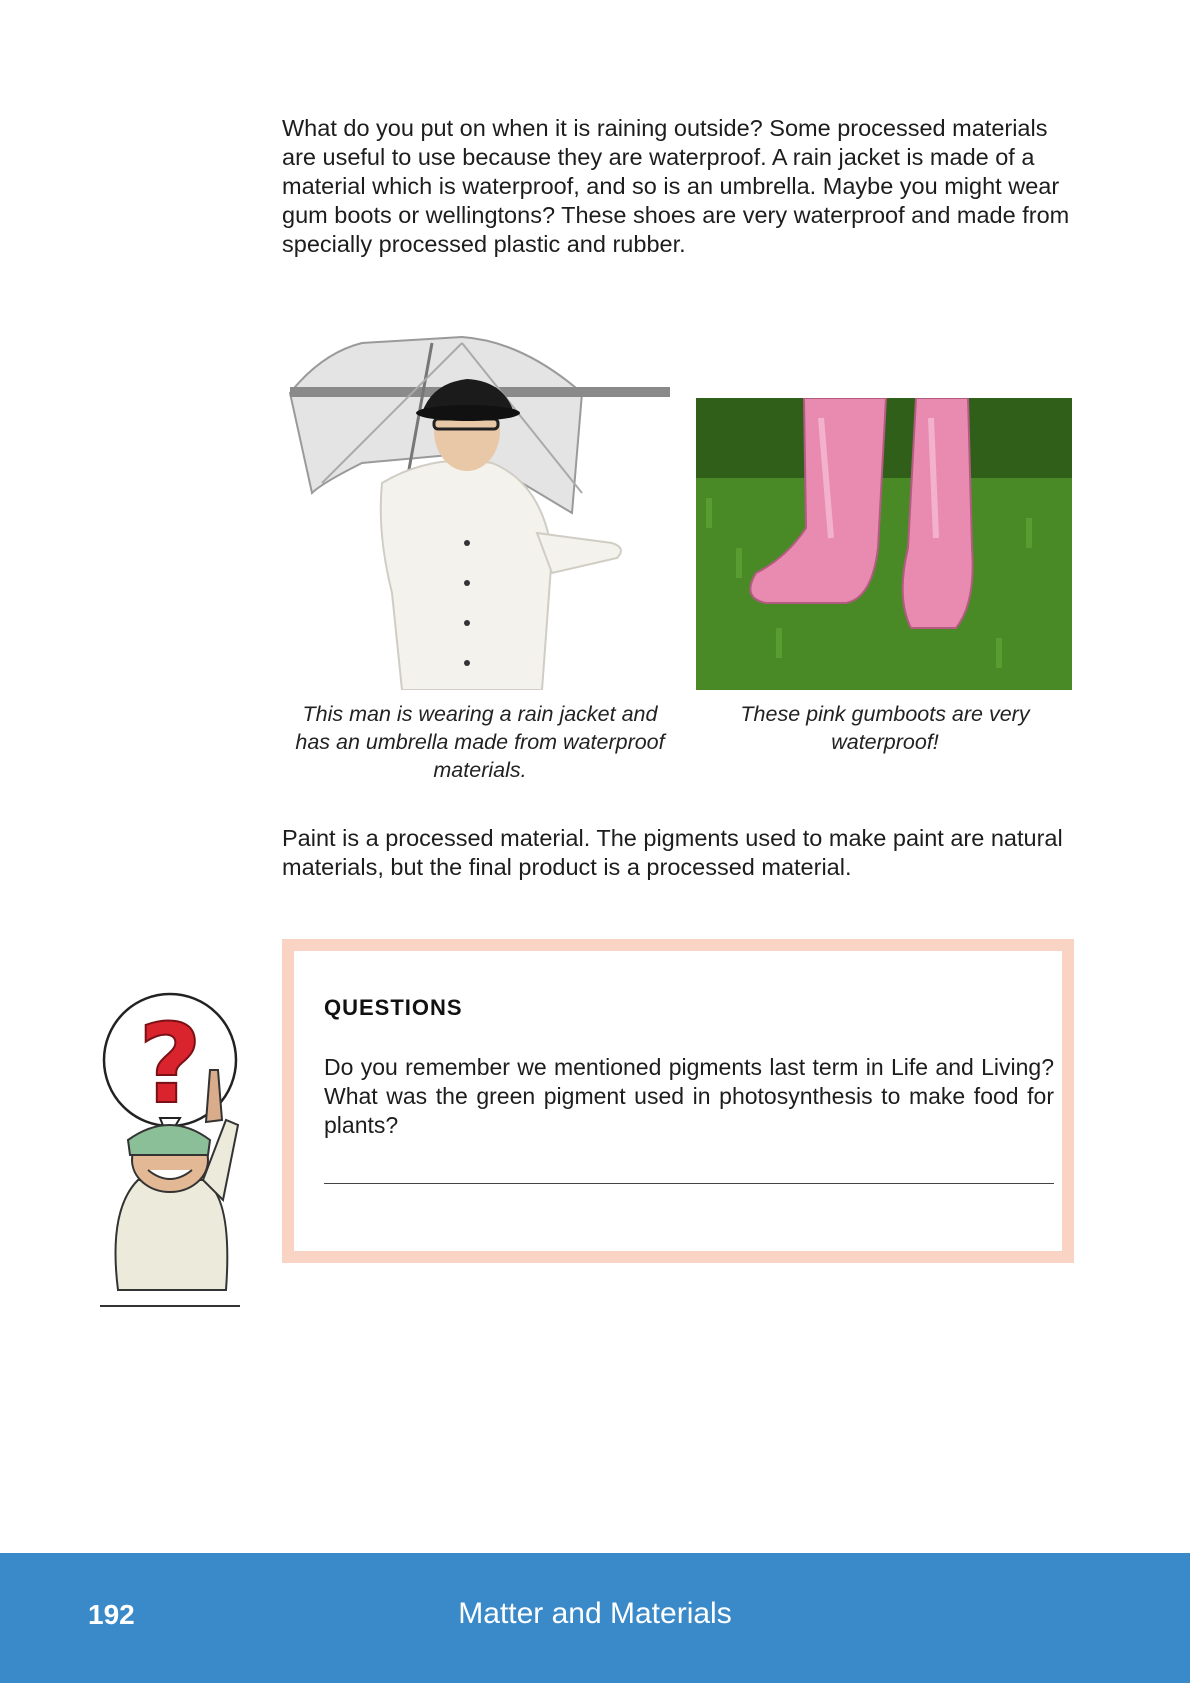 The height and width of the screenshot is (1683, 1190). What do you see at coordinates (885, 728) in the screenshot?
I see `gumboots-caption: These pink gumboots are very waterproof!` at bounding box center [885, 728].